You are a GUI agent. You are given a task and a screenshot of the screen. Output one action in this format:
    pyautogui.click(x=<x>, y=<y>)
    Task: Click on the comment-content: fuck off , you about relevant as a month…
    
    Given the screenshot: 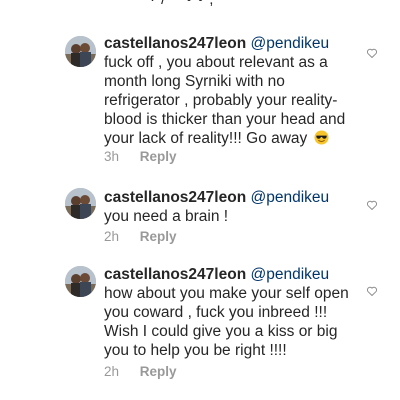 What is the action you would take?
    pyautogui.click(x=225, y=100)
    